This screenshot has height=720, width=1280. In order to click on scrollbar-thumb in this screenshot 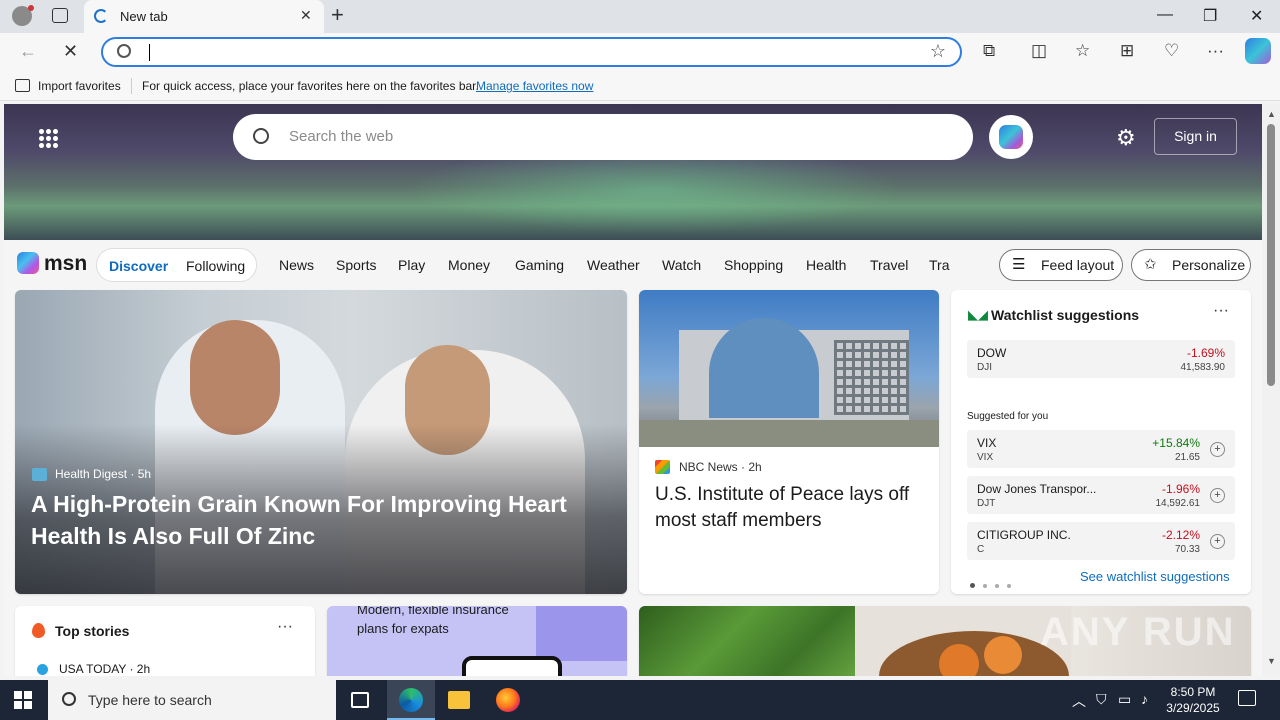, I will do `click(1271, 255)`.